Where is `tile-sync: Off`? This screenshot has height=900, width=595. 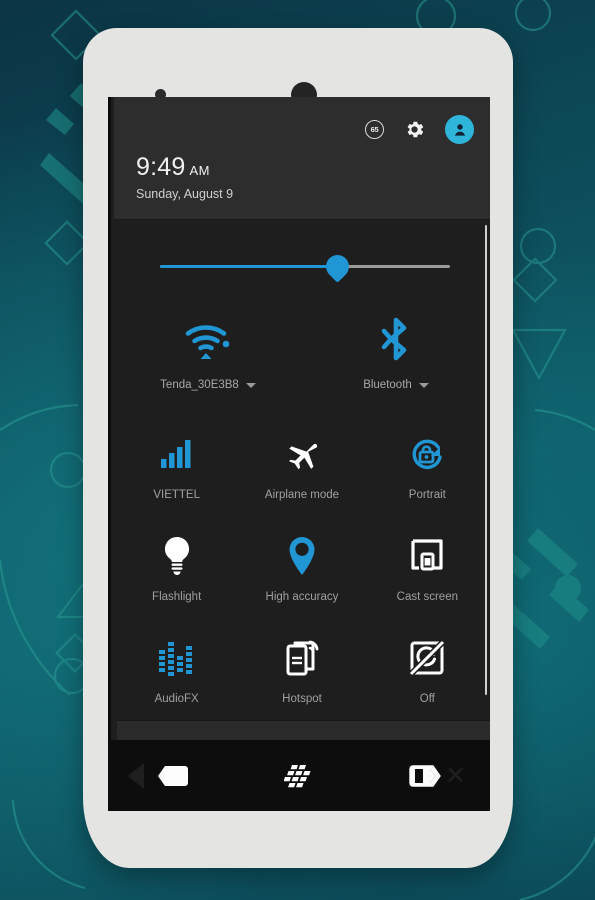 tile-sync: Off is located at coordinates (427, 675).